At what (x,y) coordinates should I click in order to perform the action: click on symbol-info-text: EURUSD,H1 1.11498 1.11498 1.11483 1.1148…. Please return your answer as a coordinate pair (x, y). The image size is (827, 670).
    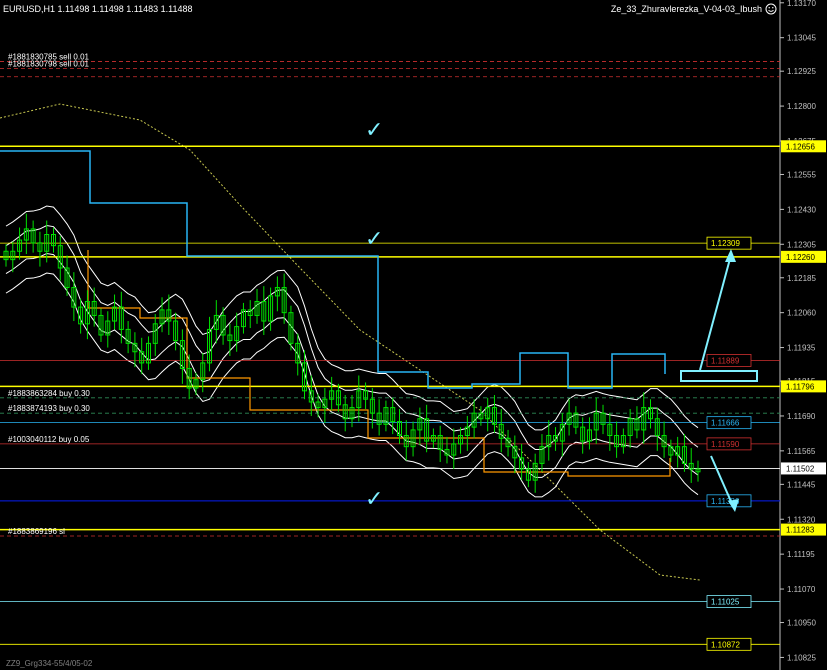
    Looking at the image, I should click on (97, 9).